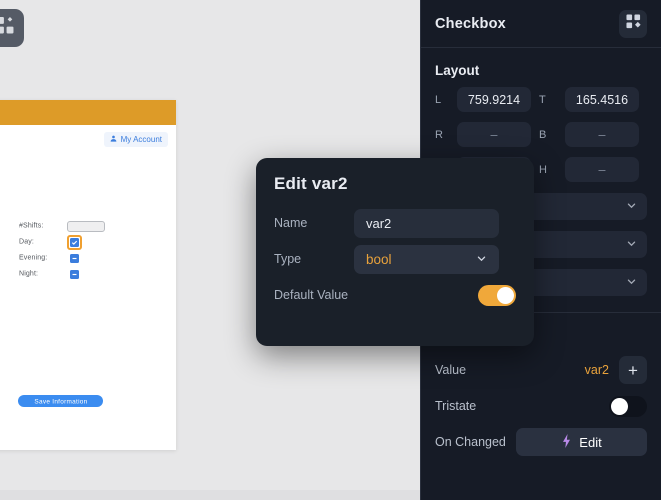  Describe the element at coordinates (470, 23) in the screenshot. I see `inspector-title: Checkbox` at that location.